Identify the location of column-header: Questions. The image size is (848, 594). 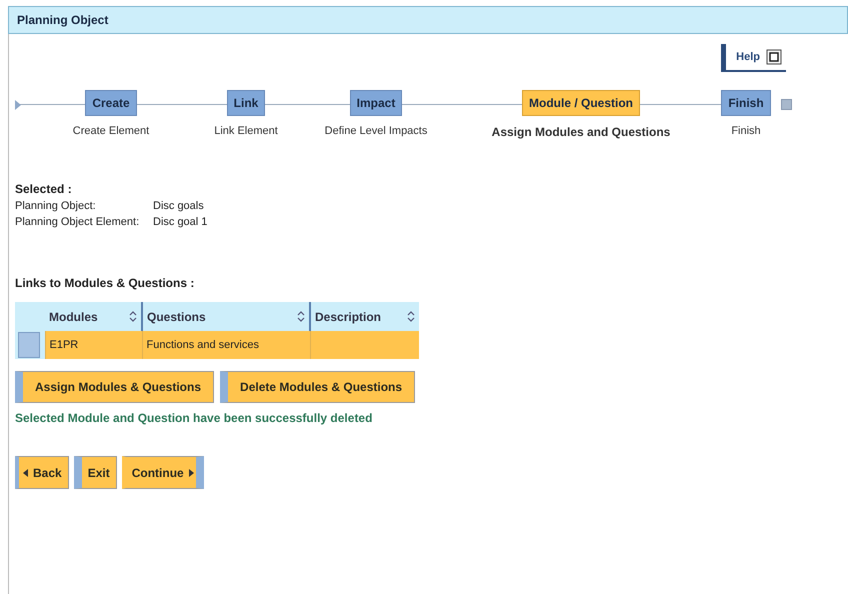
(226, 316).